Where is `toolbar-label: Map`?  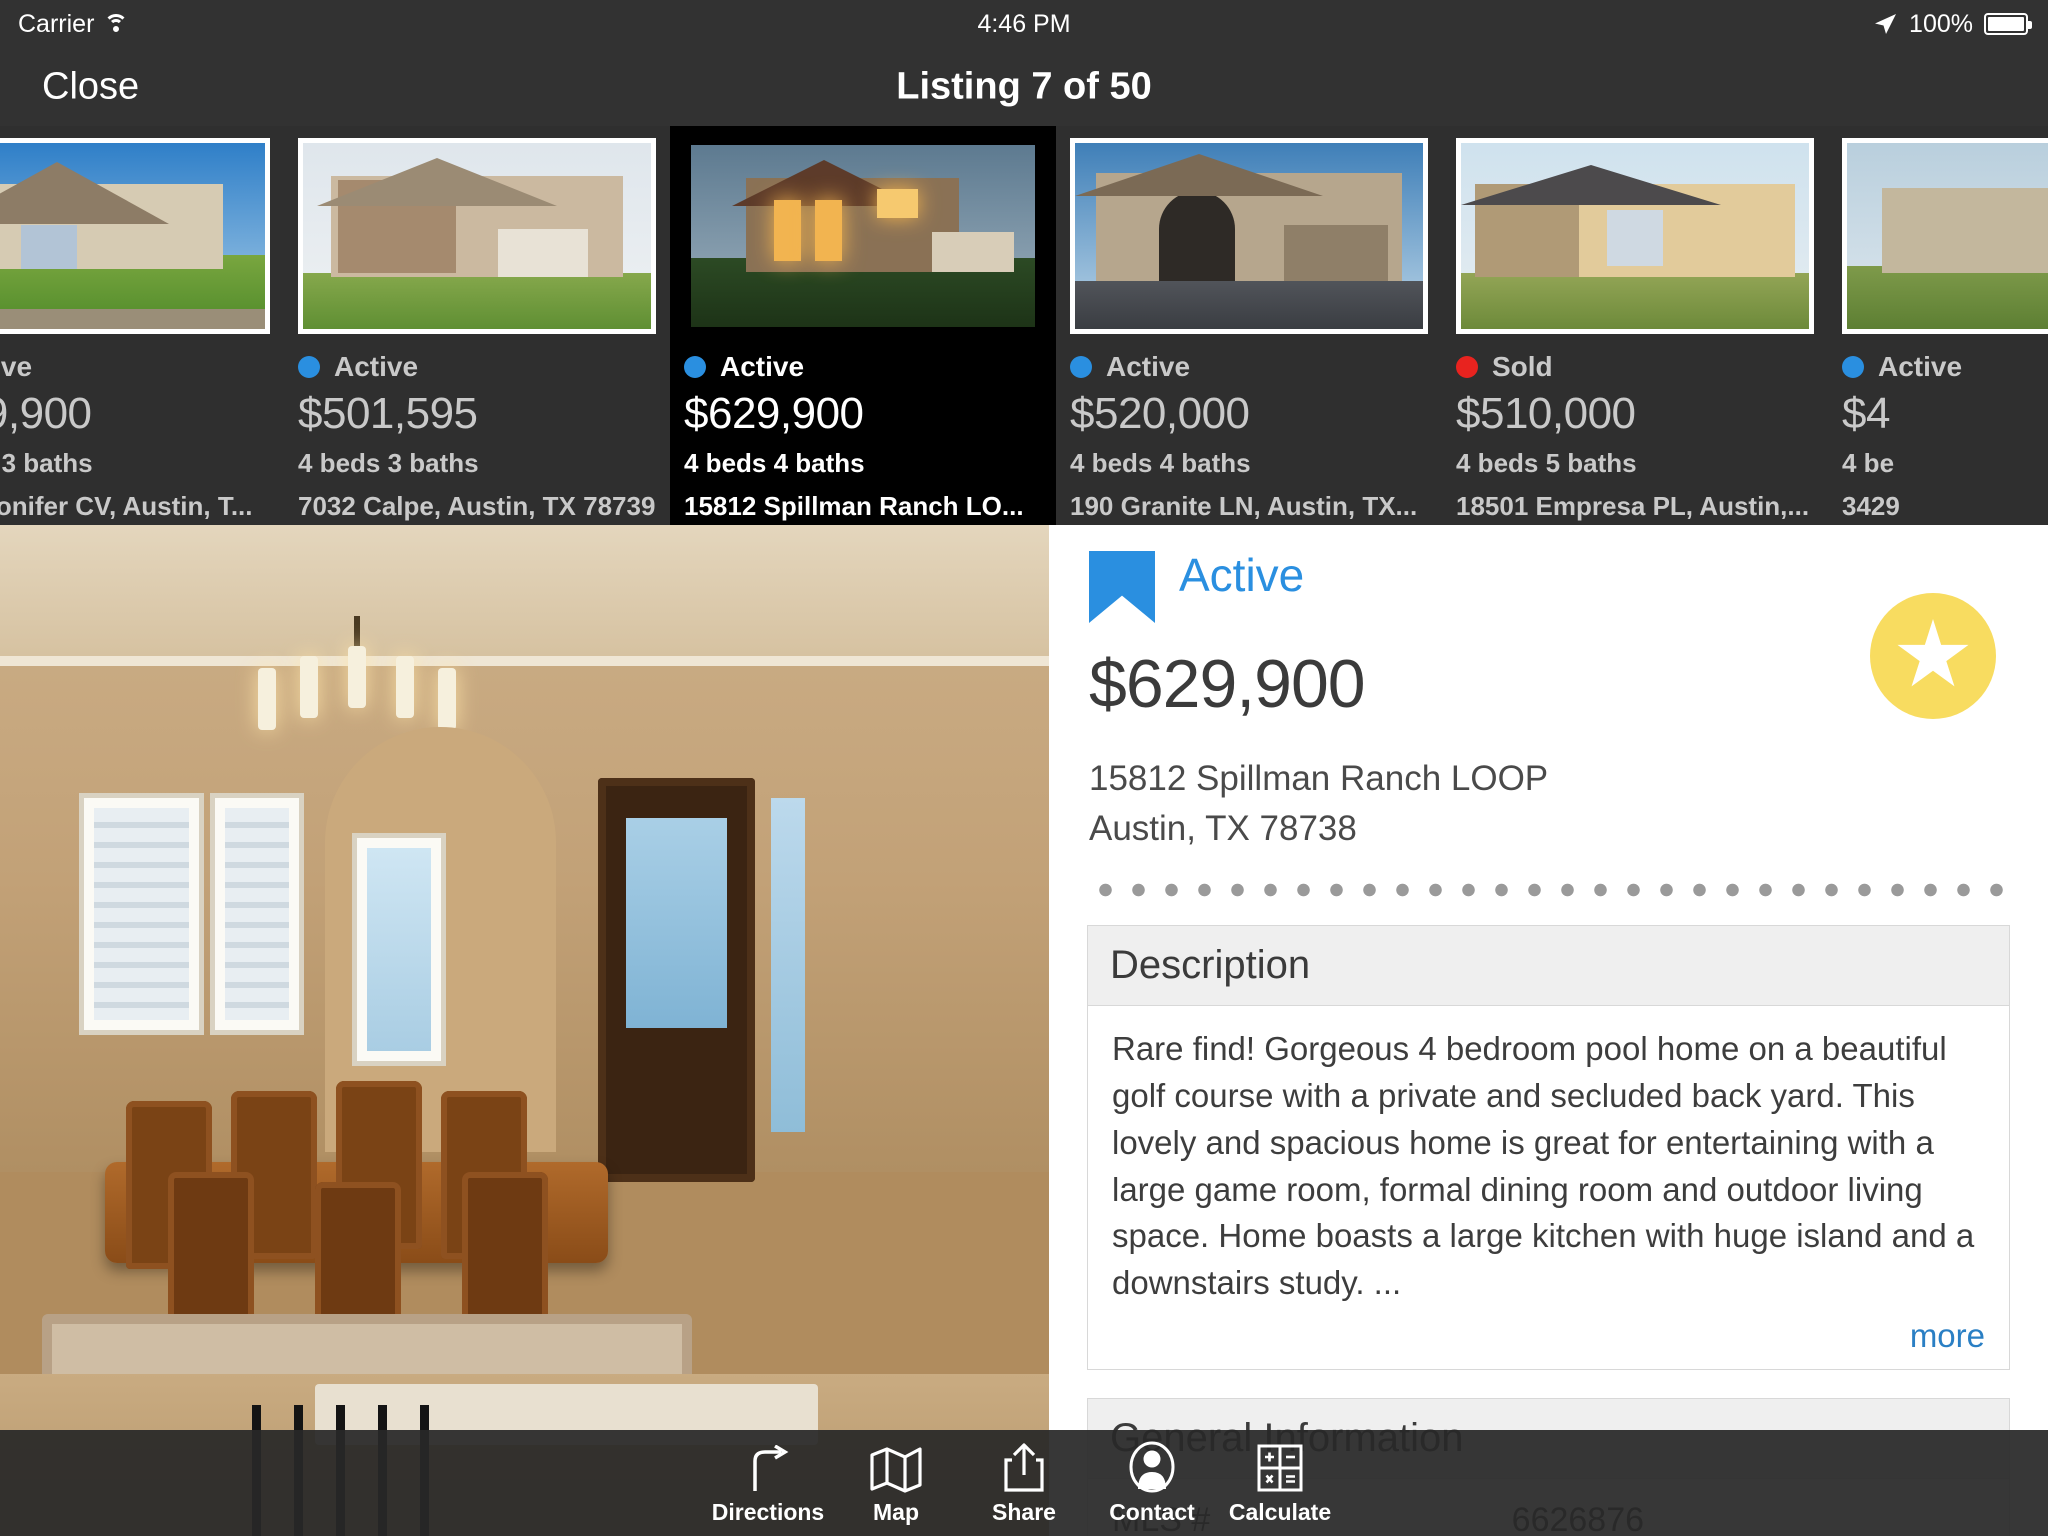 toolbar-label: Map is located at coordinates (896, 1511).